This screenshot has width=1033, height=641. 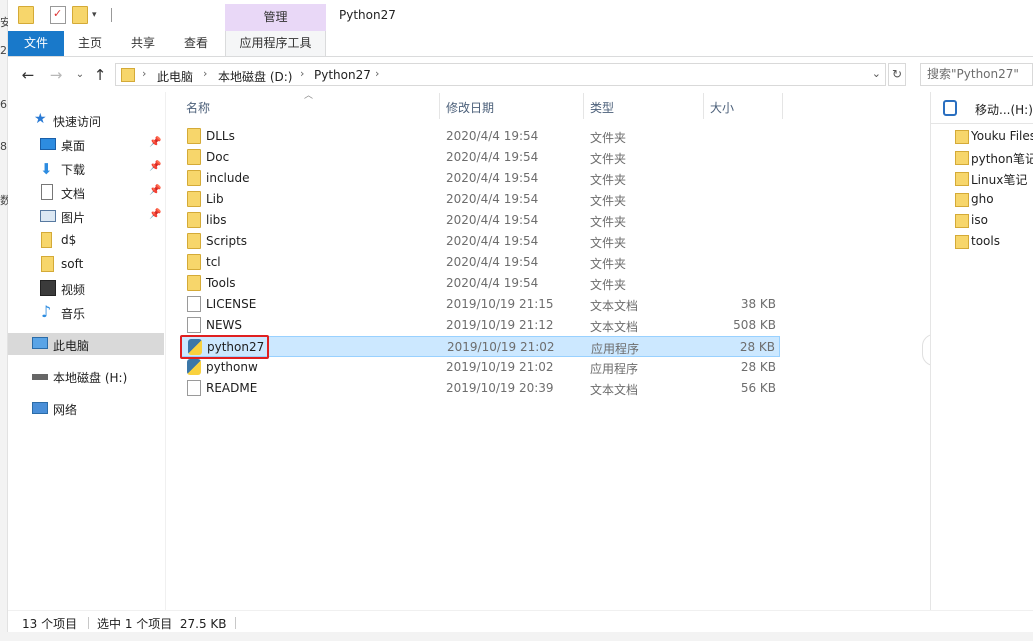 I want to click on column-divider, so click(x=782, y=106).